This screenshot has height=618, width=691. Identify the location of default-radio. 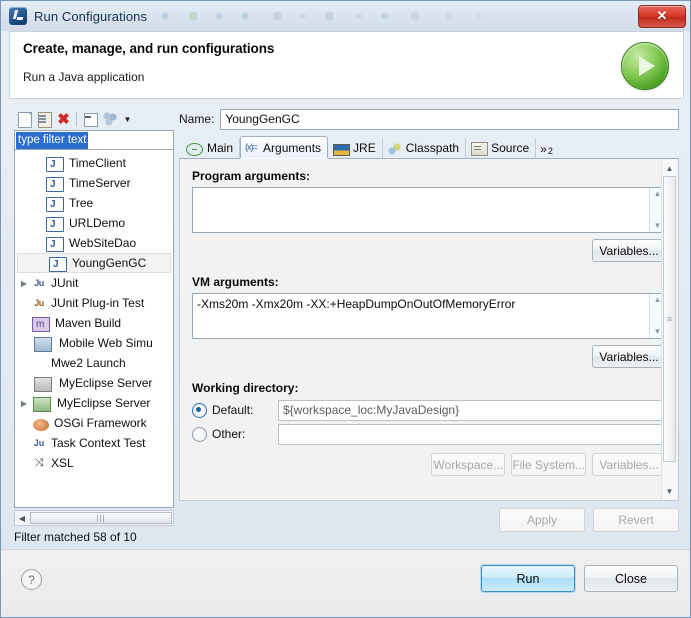
(199, 410).